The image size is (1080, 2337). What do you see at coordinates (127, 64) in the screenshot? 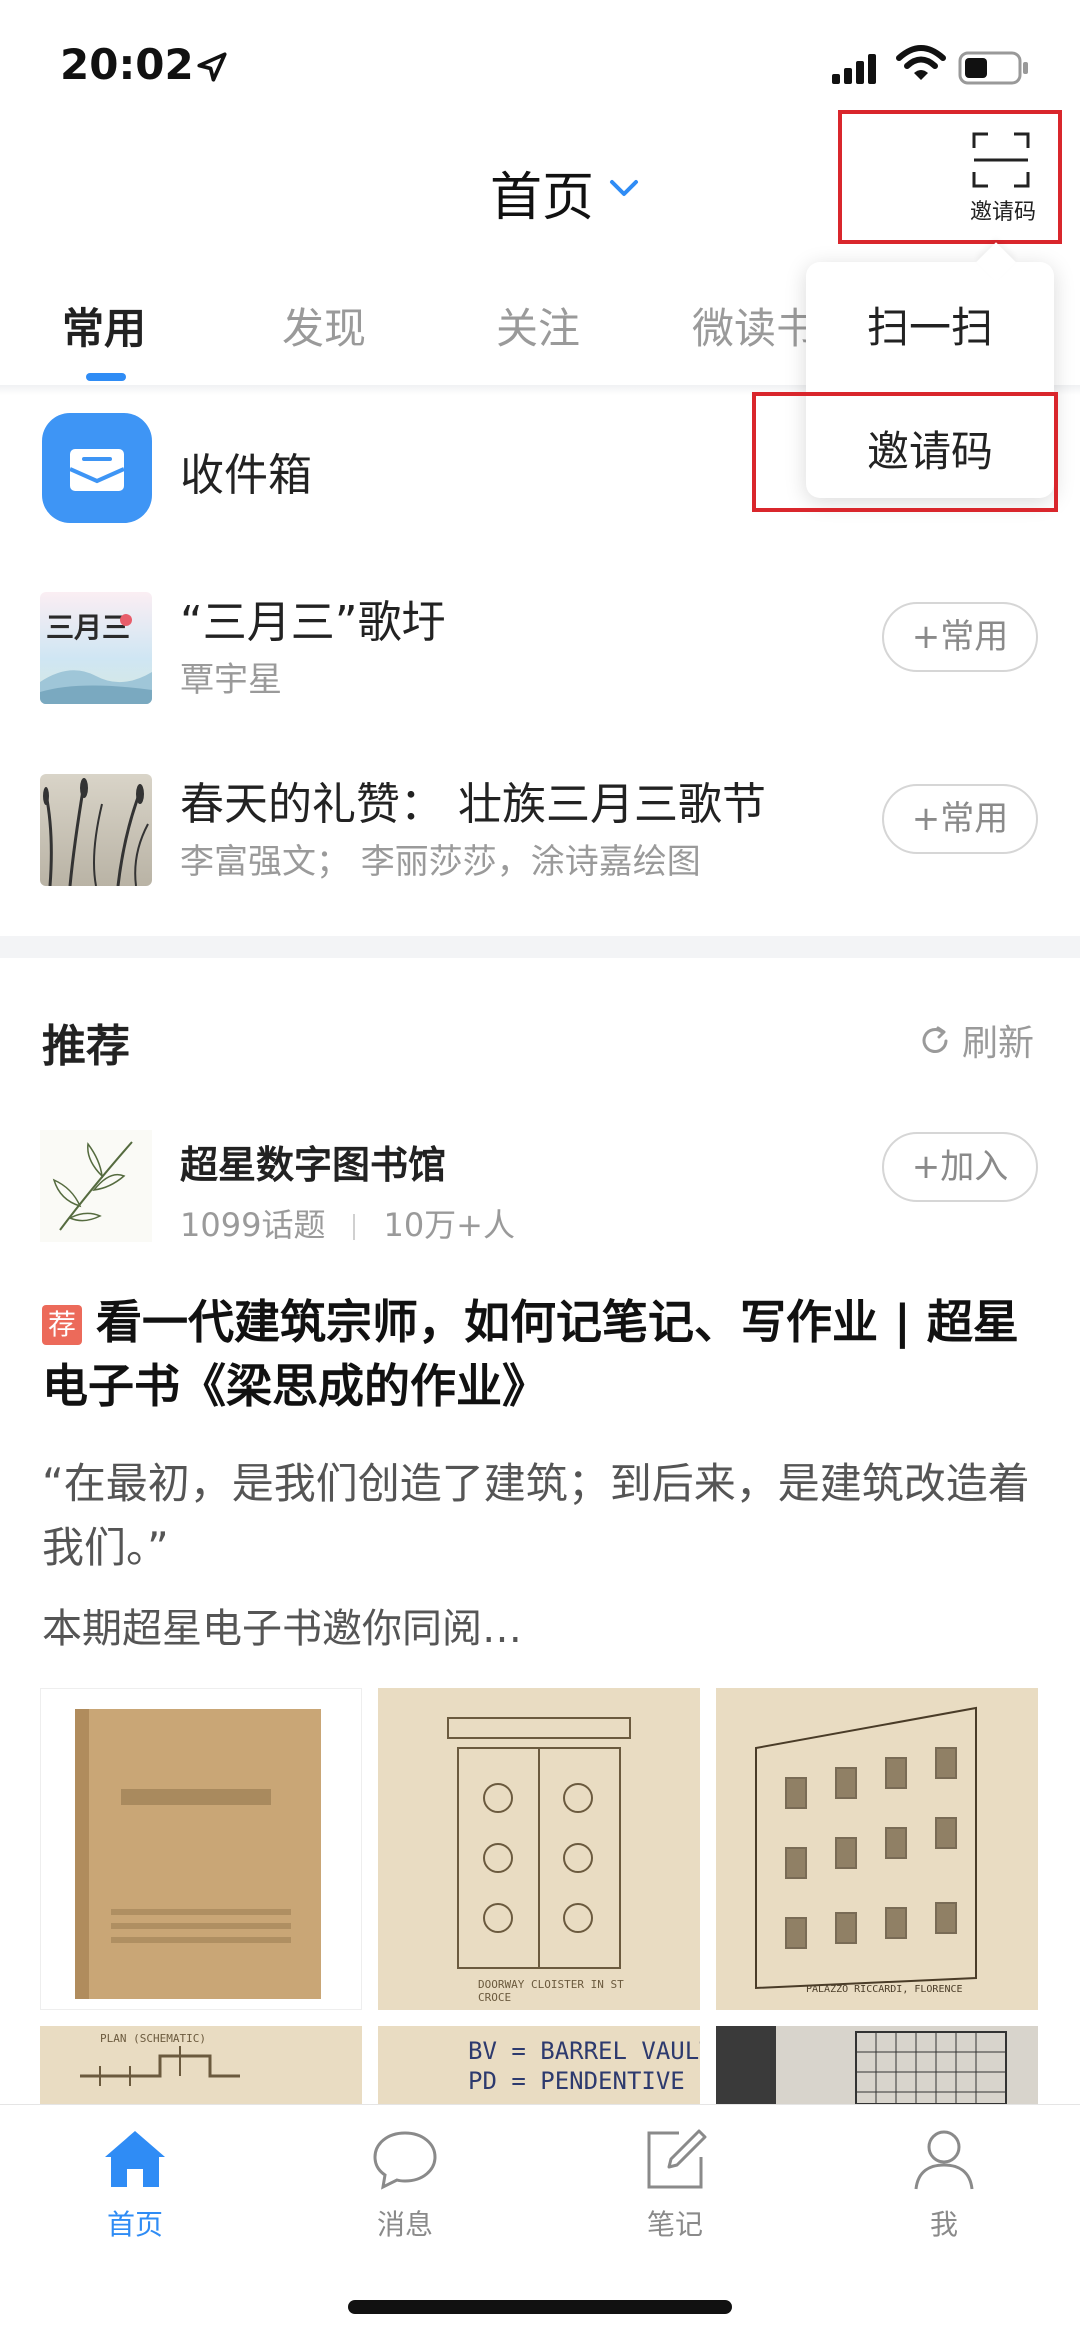
I see `status-time: 20:02` at bounding box center [127, 64].